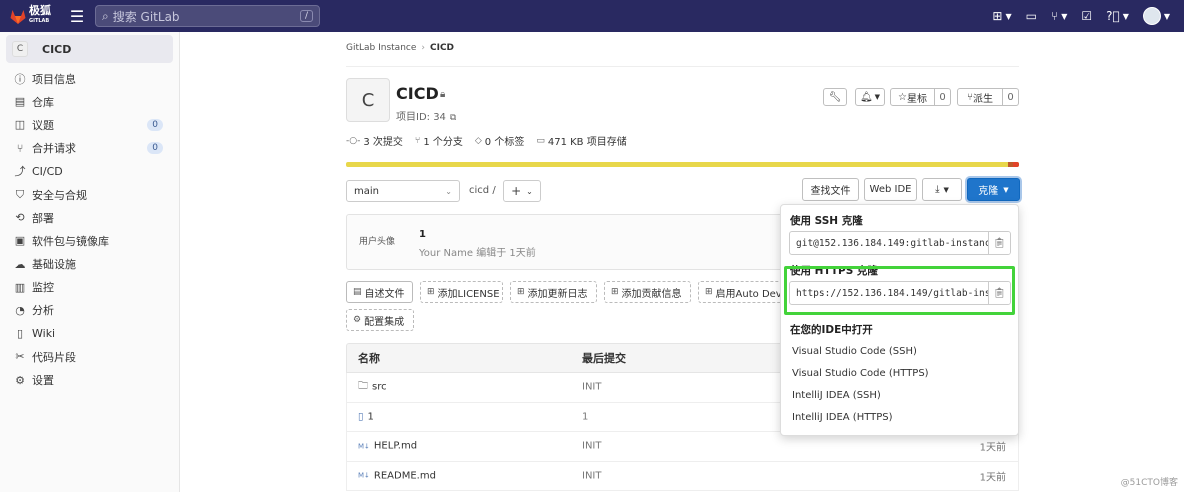 This screenshot has height=492, width=1184. Describe the element at coordinates (866, 97) in the screenshot. I see `bell-icon: 🔔︎` at that location.